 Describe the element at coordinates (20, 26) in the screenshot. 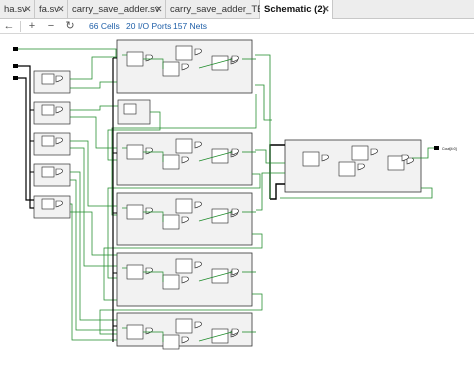

I see `toolbar-divider` at that location.